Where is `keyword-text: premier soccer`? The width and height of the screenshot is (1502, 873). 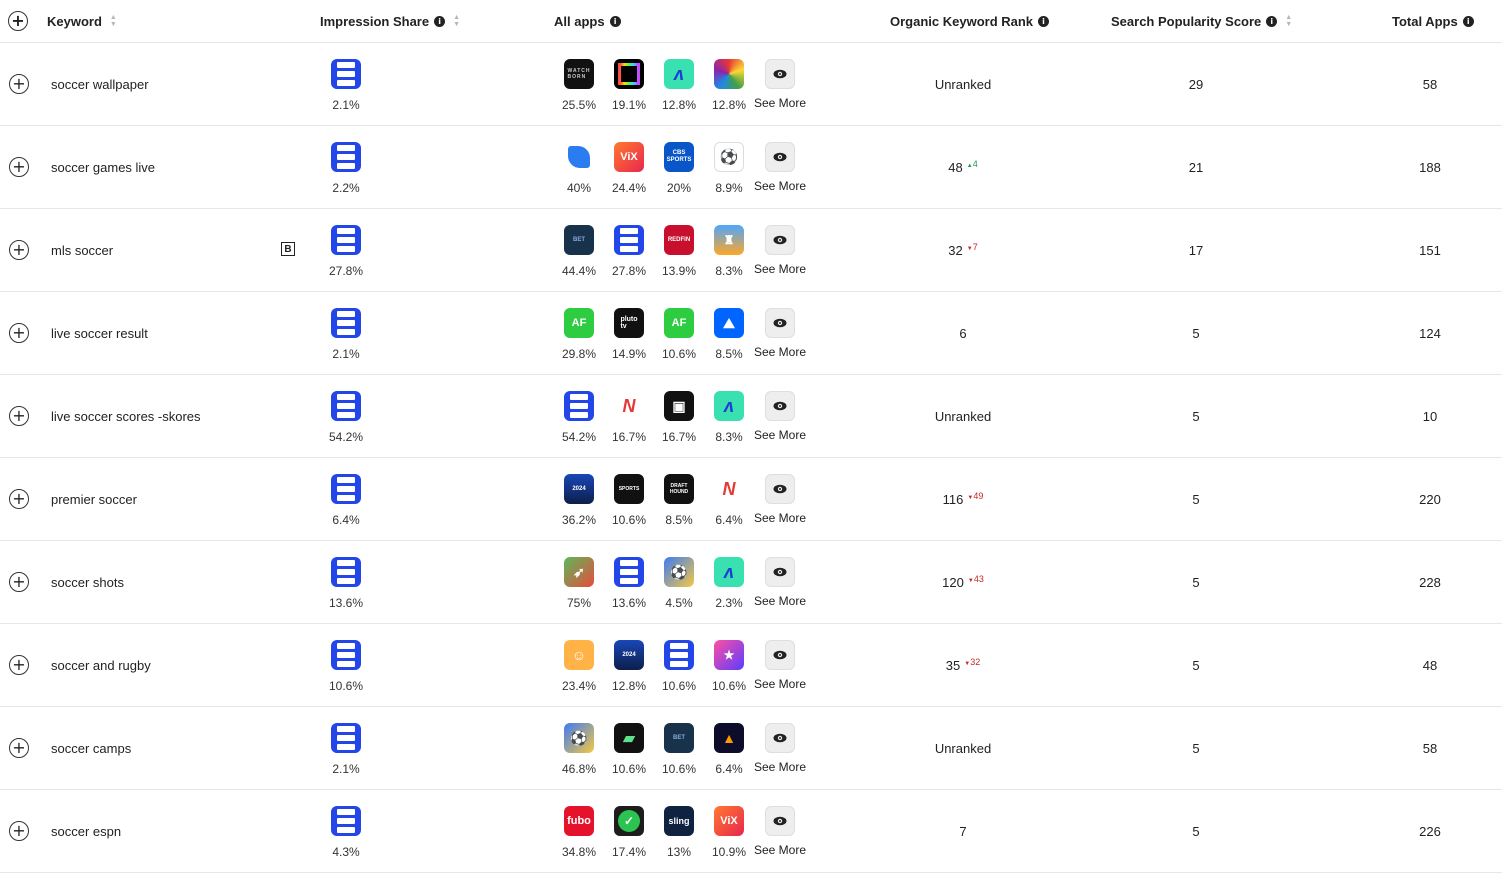 keyword-text: premier soccer is located at coordinates (94, 499).